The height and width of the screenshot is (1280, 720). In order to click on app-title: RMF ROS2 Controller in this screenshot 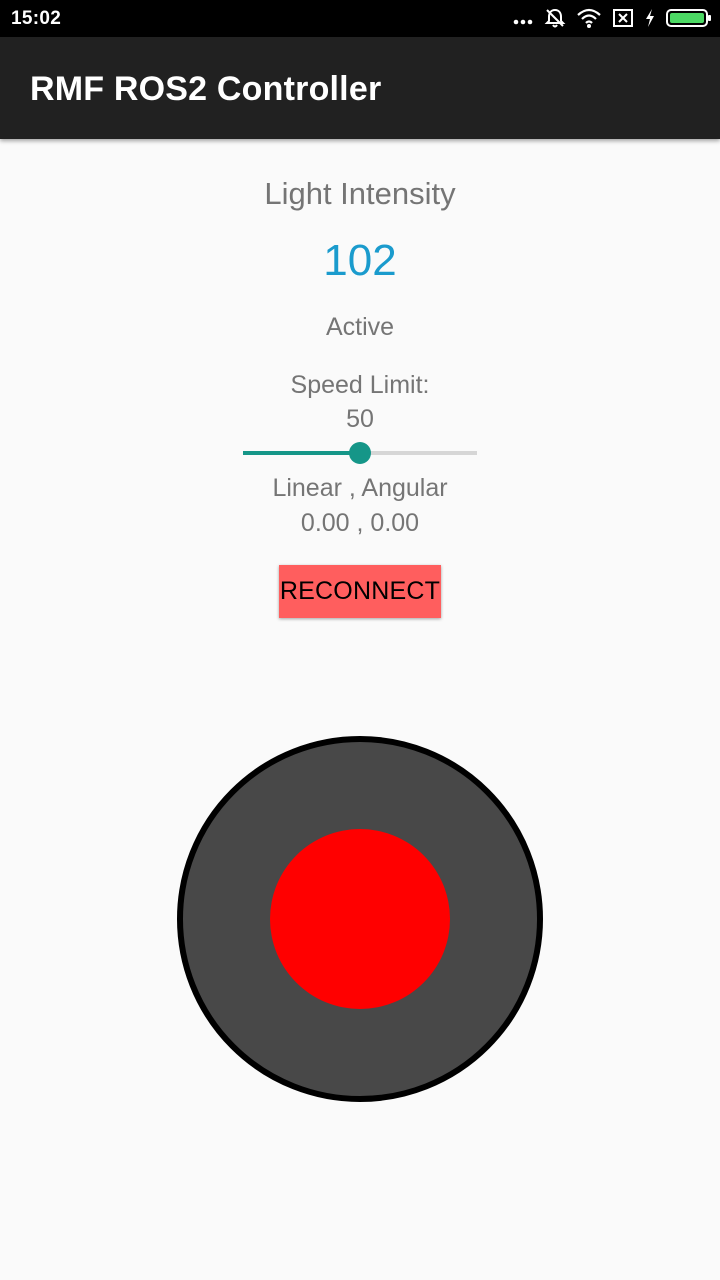, I will do `click(206, 89)`.